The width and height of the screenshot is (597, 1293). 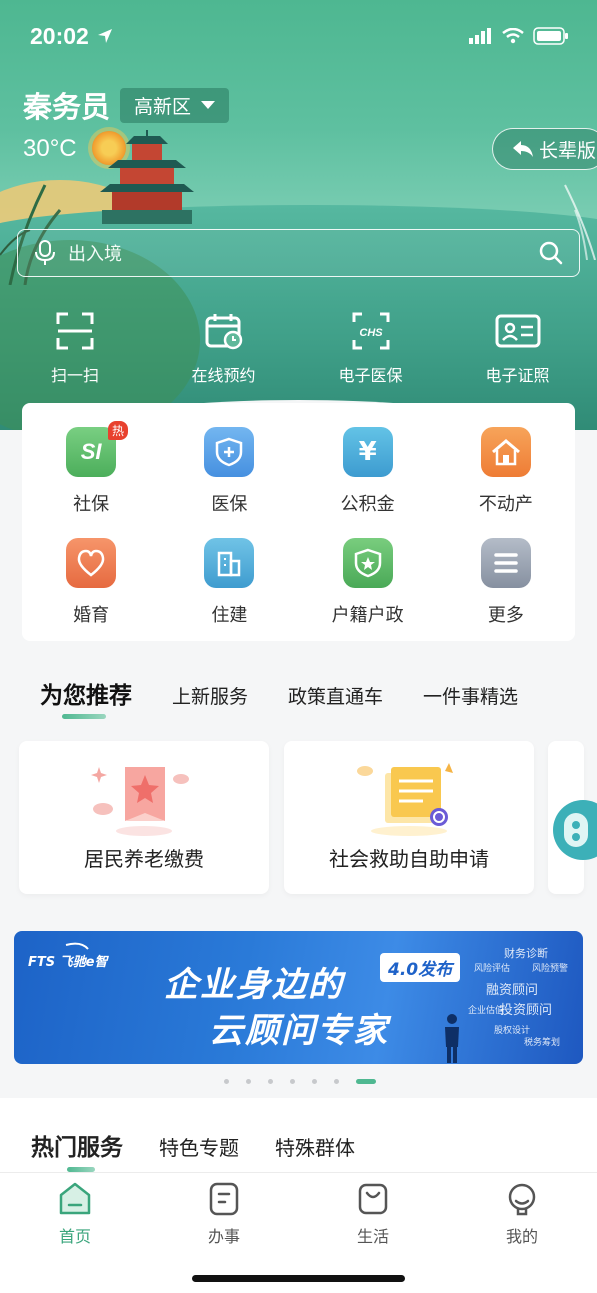 What do you see at coordinates (223, 332) in the screenshot?
I see `calendar-clock-icon` at bounding box center [223, 332].